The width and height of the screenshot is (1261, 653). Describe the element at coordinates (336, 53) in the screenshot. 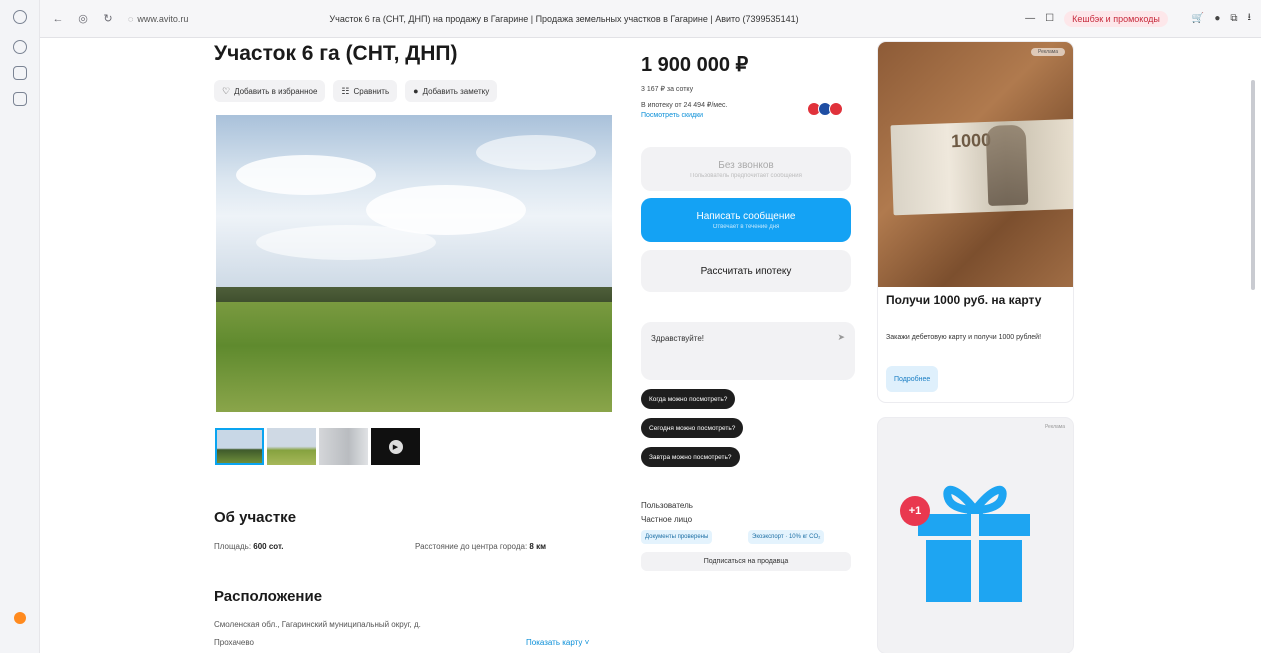

I see `listing-title: Участок 6 га (СНТ, ДНП)` at that location.